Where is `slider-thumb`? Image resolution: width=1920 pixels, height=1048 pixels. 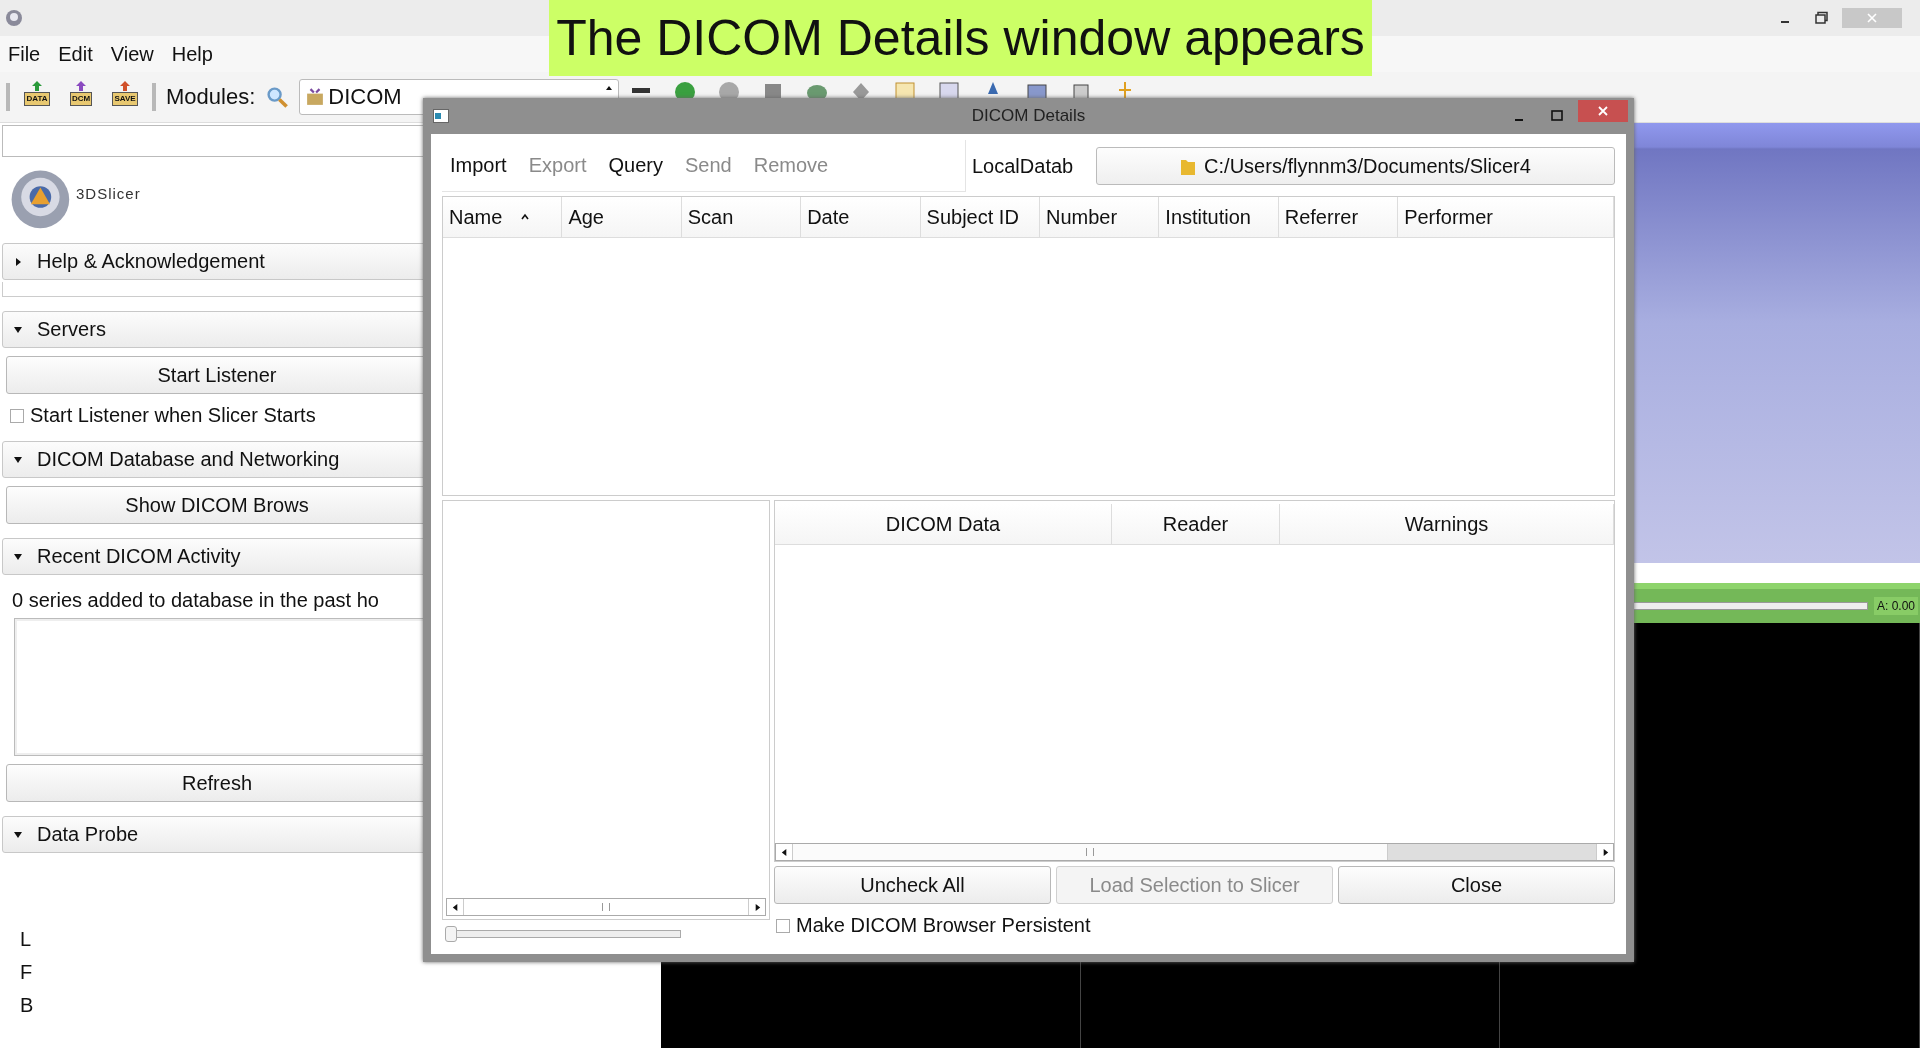 slider-thumb is located at coordinates (451, 934).